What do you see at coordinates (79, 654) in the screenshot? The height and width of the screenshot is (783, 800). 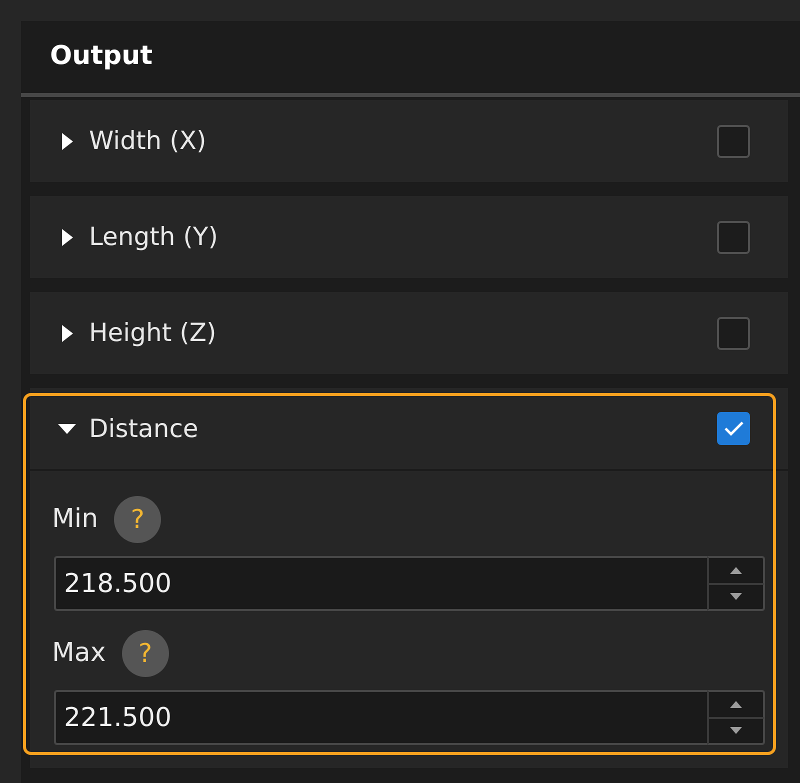 I see `field-label: Max` at bounding box center [79, 654].